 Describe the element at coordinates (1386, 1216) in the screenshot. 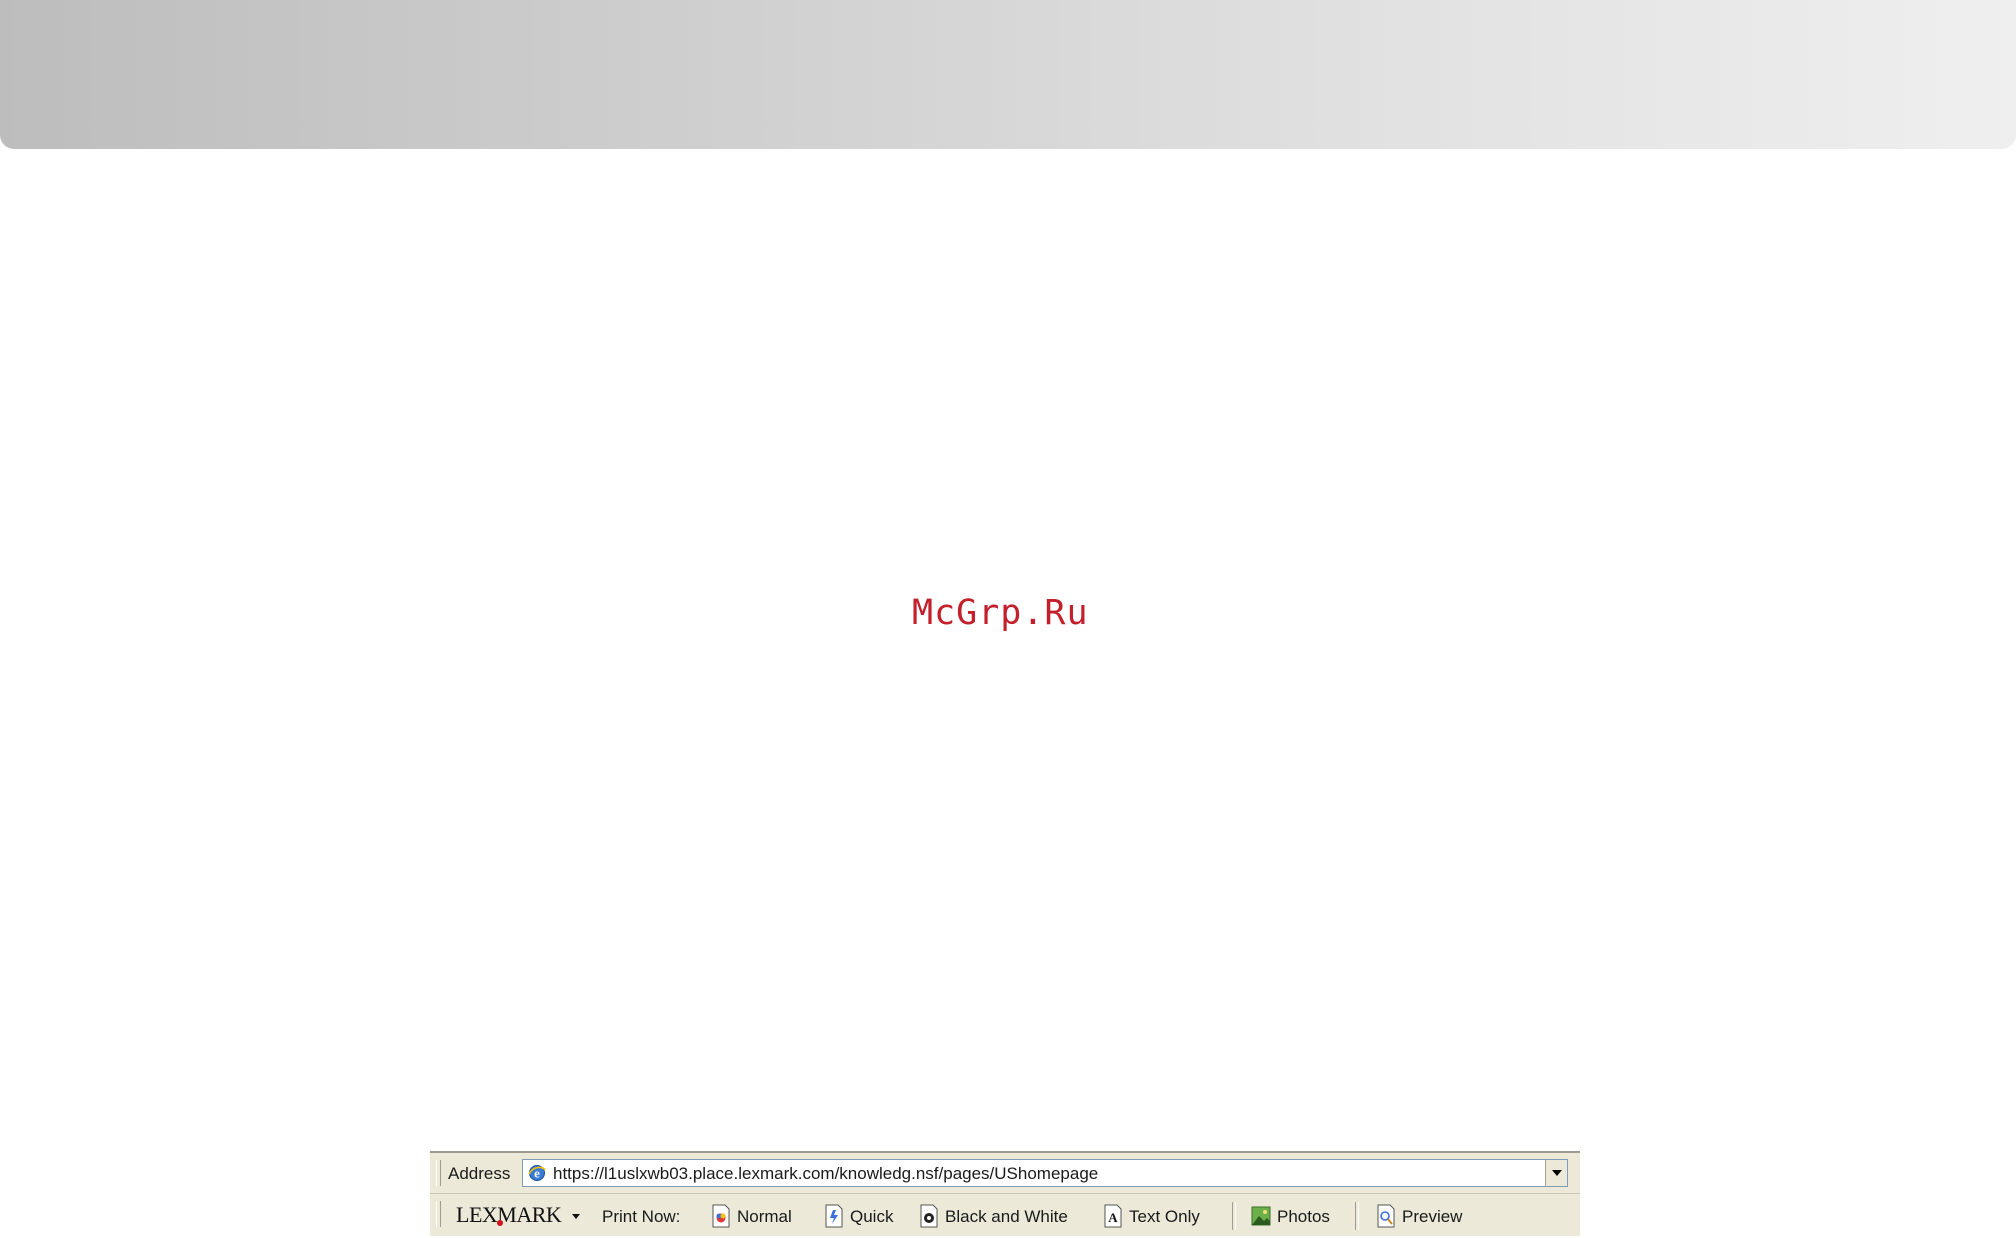

I see `preview-icon` at that location.